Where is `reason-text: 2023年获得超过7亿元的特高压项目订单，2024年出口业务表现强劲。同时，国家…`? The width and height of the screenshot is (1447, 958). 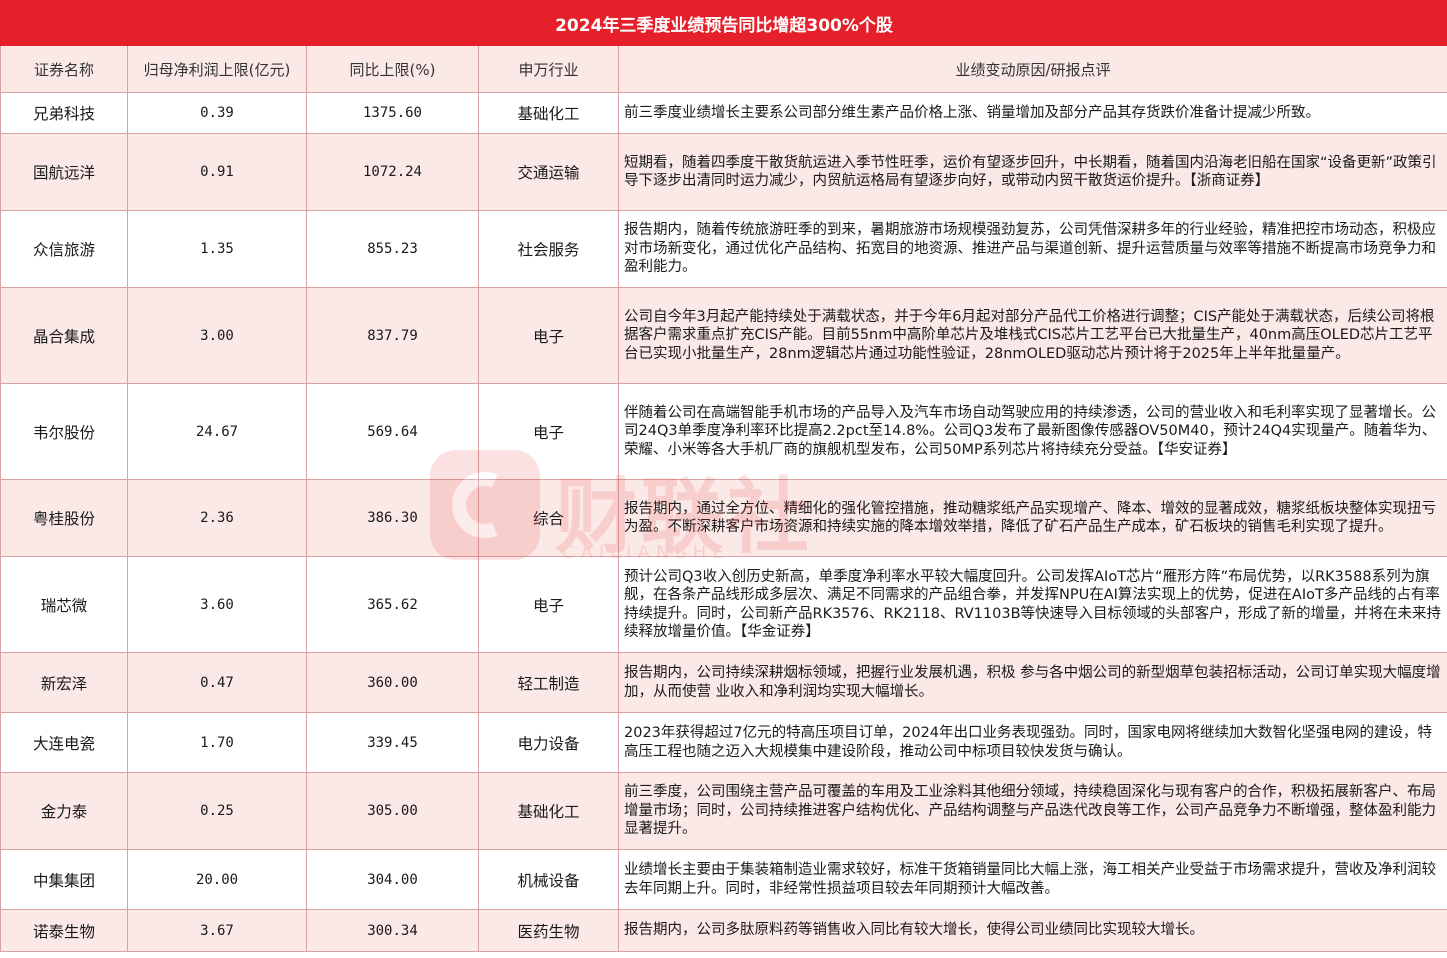 reason-text: 2023年获得超过7亿元的特高压项目订单，2024年出口业务表现强劲。同时，国家… is located at coordinates (1032, 742).